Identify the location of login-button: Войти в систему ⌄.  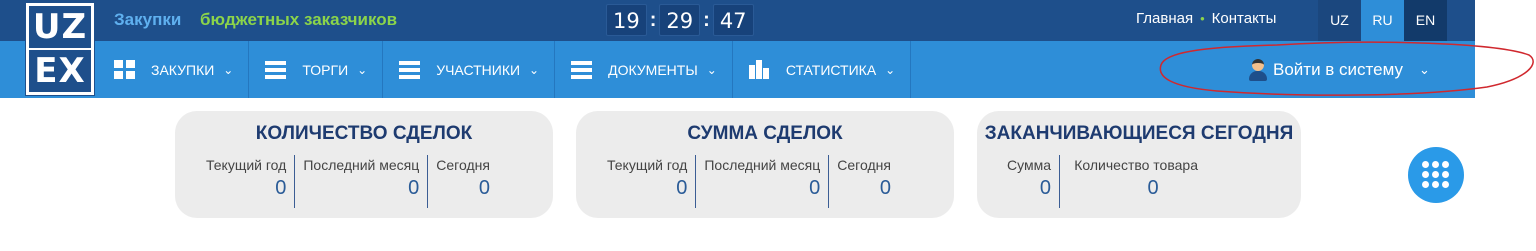
(1338, 69).